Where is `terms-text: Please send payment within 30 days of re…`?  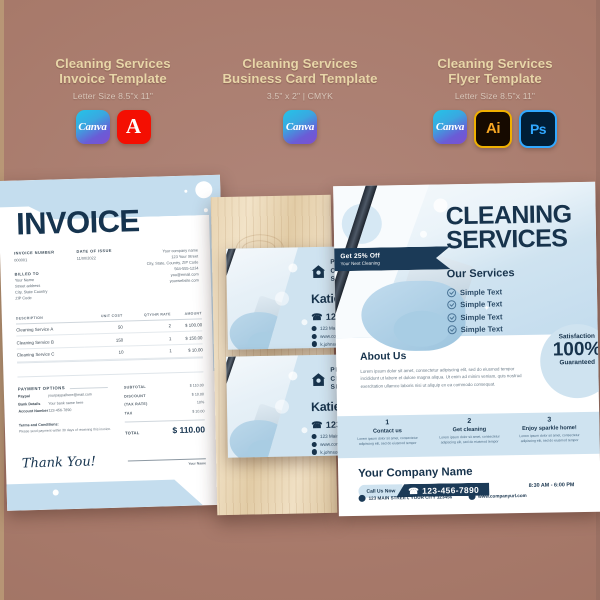
terms-text: Please send payment within 30 days of re… is located at coordinates (65, 430).